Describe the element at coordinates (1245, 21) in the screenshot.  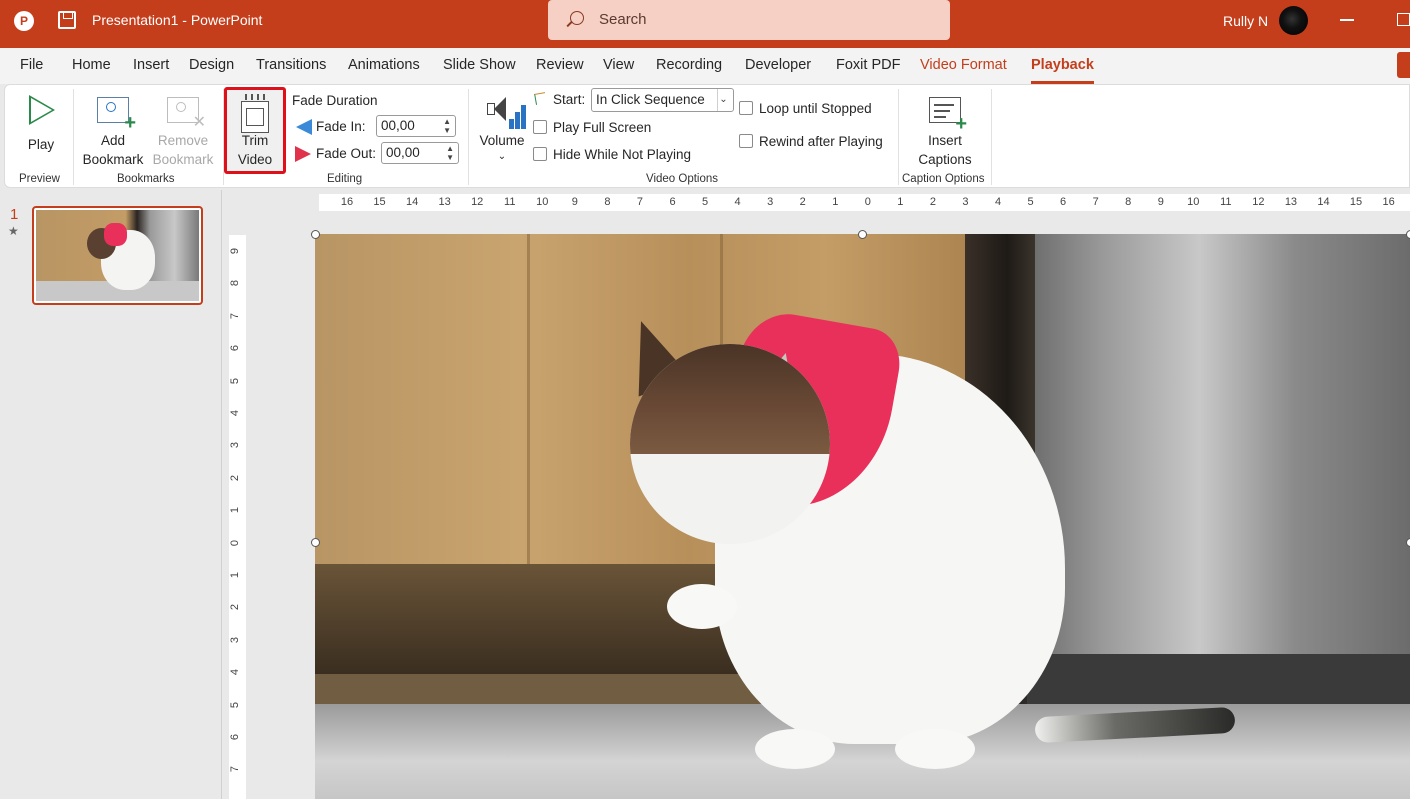
I see `user-name: Rully N` at that location.